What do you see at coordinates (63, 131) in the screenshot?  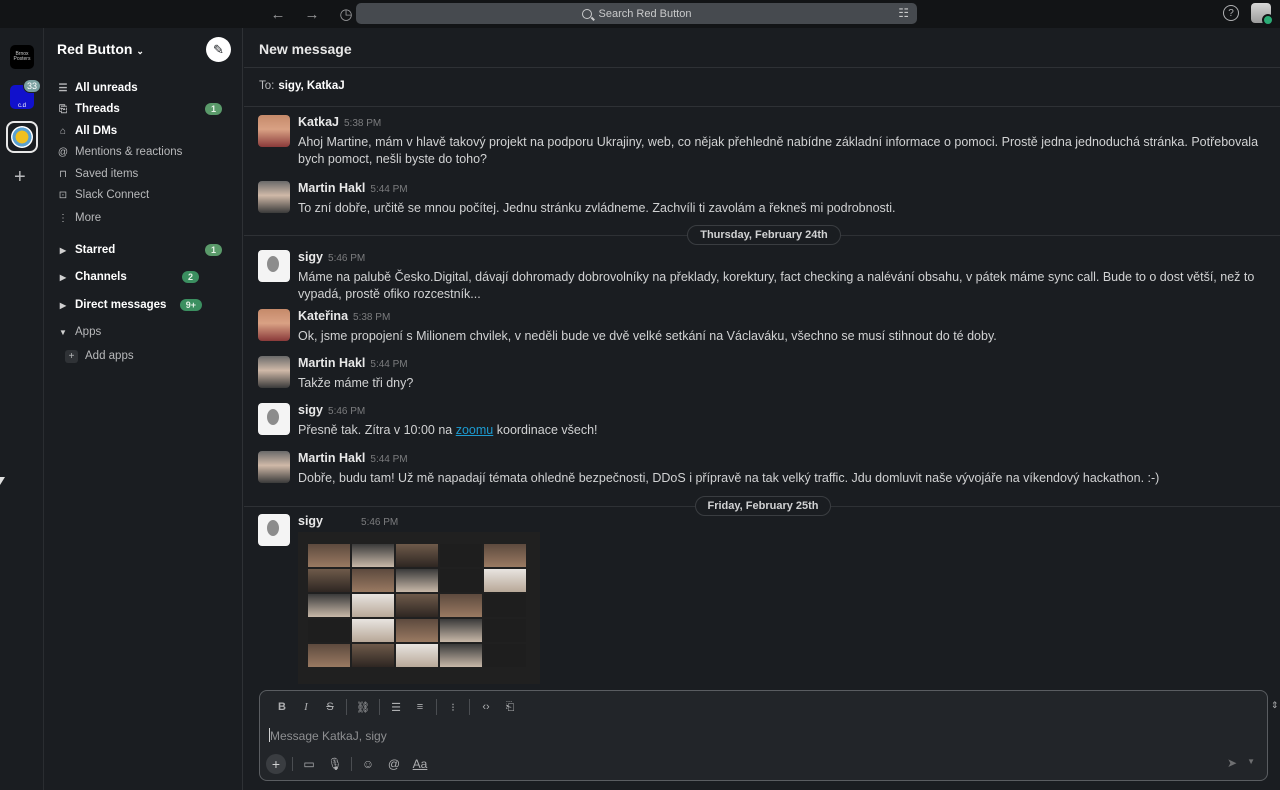 I see `dms-icon: ⌂` at bounding box center [63, 131].